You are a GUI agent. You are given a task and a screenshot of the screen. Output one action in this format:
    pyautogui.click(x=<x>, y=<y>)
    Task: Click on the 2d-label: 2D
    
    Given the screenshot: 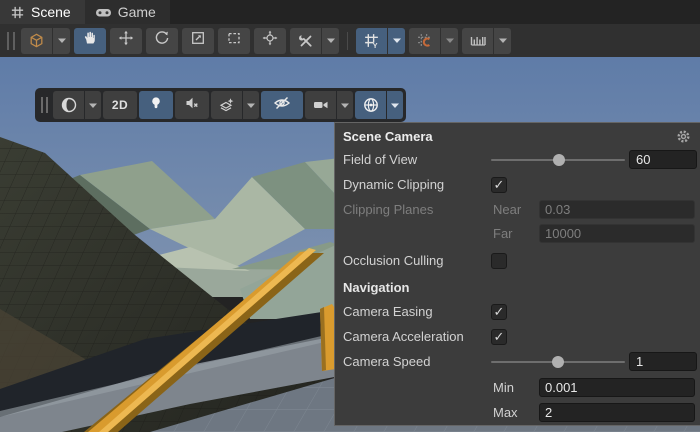 What is the action you would take?
    pyautogui.click(x=120, y=105)
    